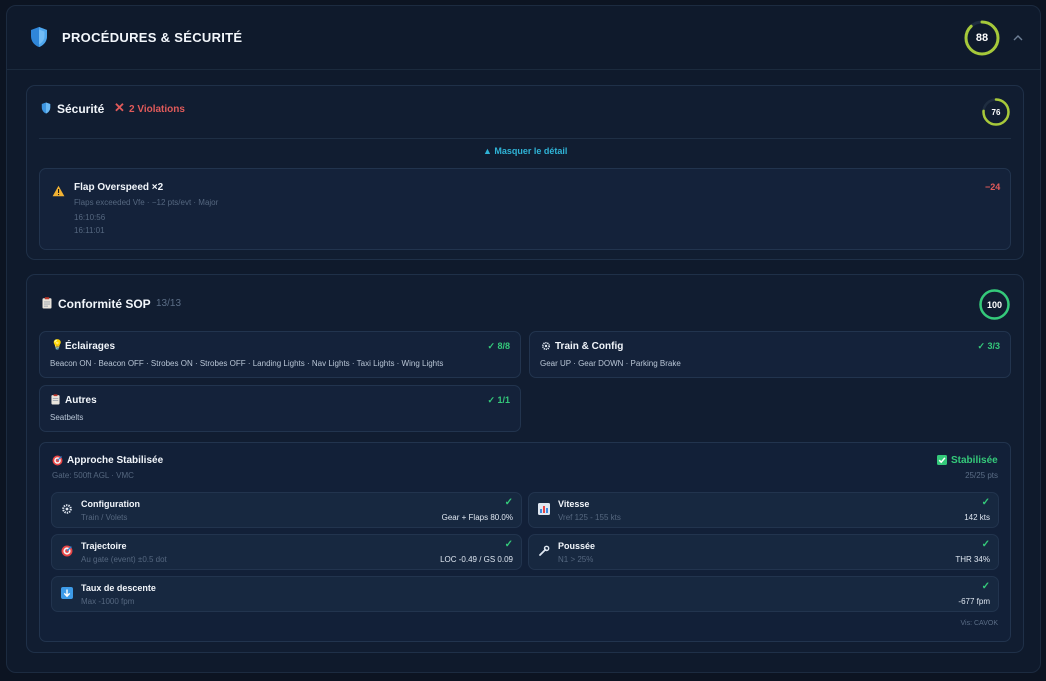  I want to click on approach-title: Approche Stabilisée, so click(115, 460).